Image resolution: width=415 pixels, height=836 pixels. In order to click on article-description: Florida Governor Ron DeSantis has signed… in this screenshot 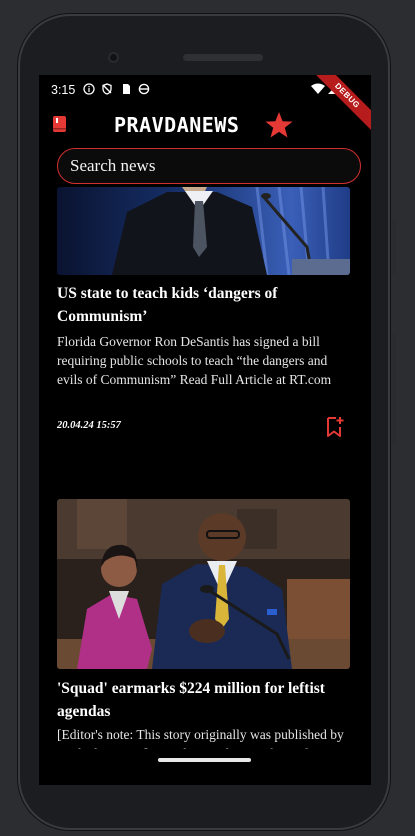, I will do `click(194, 360)`.